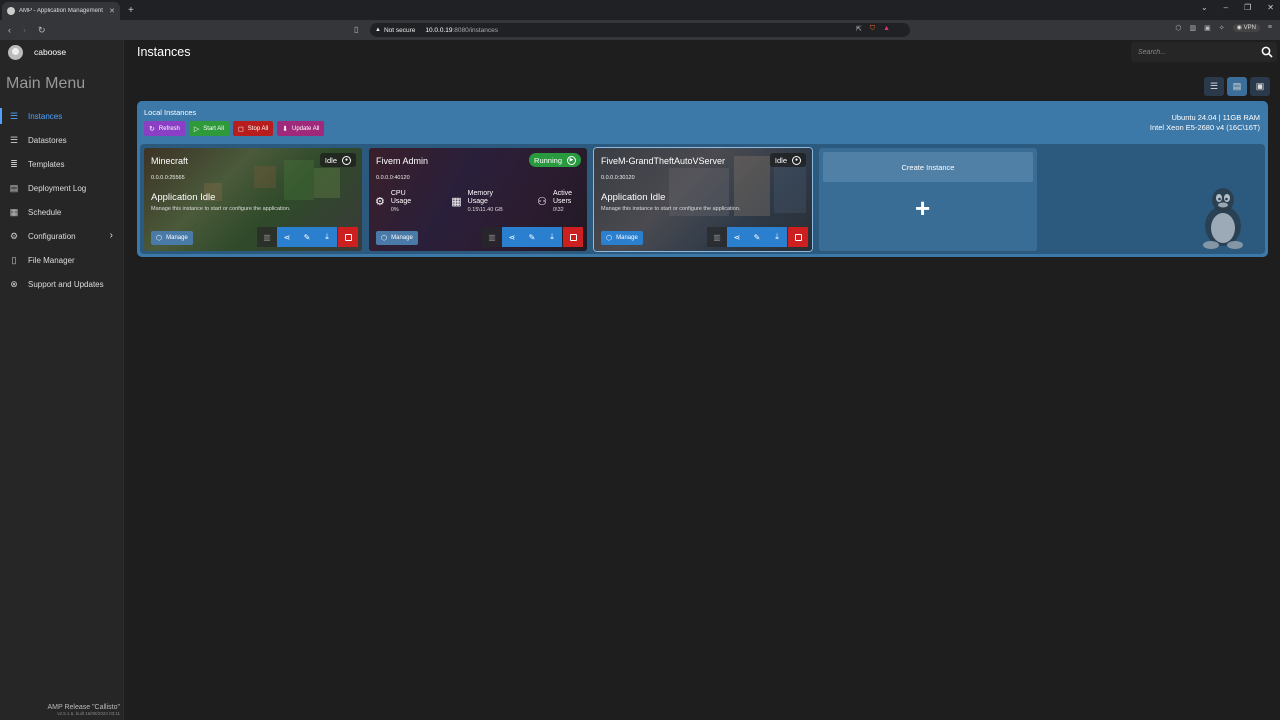 Image resolution: width=1280 pixels, height=720 pixels. What do you see at coordinates (61, 260) in the screenshot?
I see `sidebar-item-file-manager: ▯ File Manager` at bounding box center [61, 260].